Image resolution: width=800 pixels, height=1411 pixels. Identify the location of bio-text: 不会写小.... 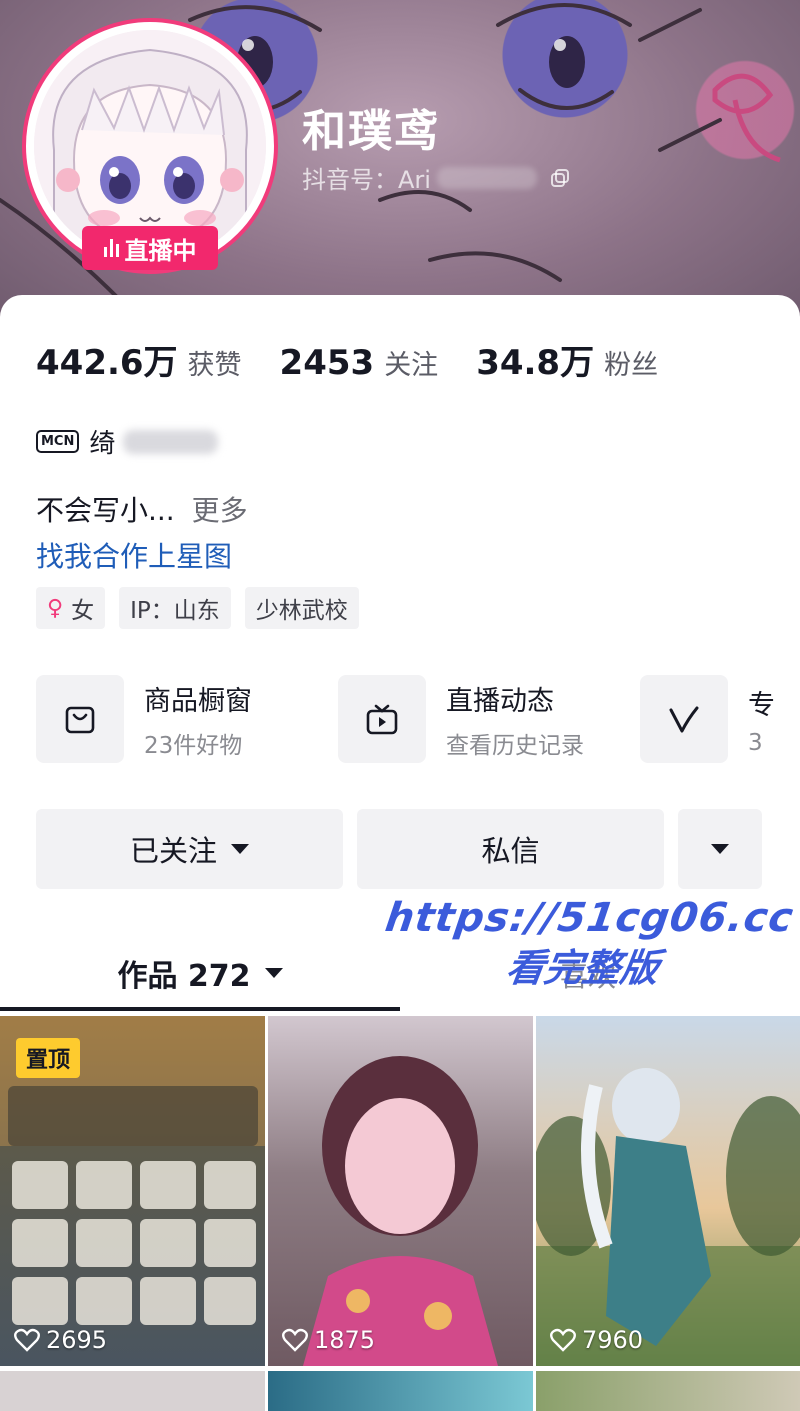
(105, 510).